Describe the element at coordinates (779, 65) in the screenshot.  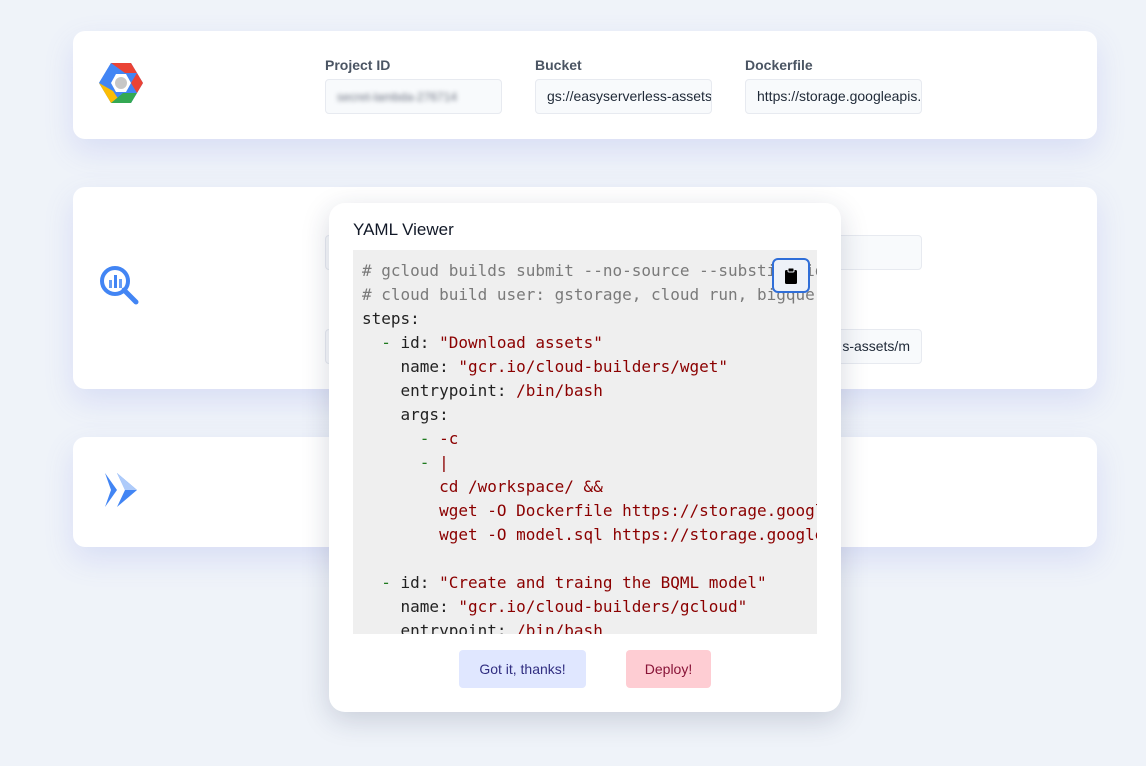
I see `dockerfile-label: Dockerfile` at that location.